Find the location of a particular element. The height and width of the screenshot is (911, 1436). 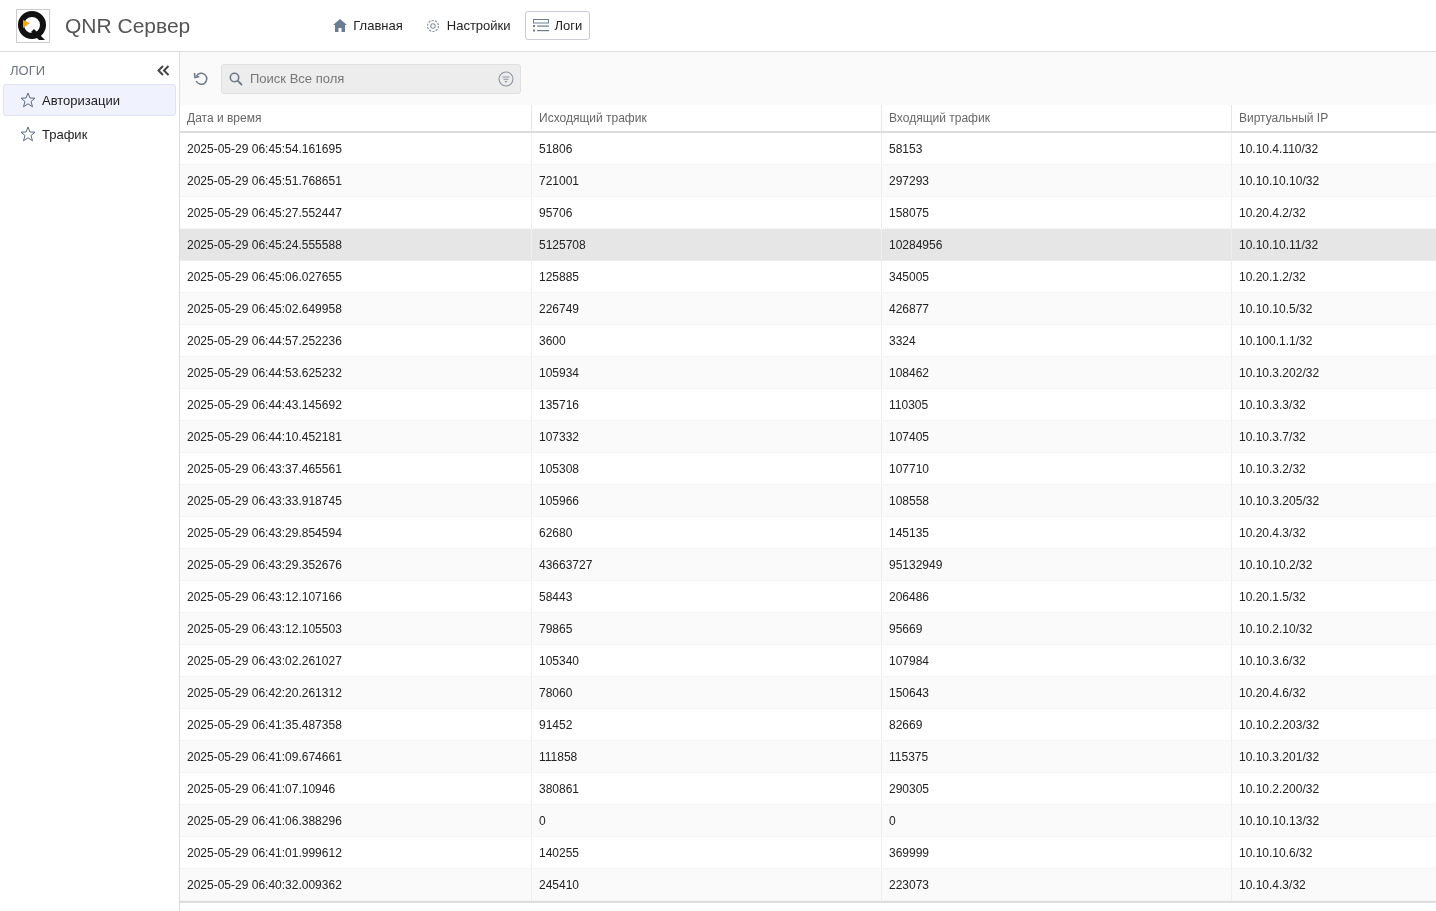

table-cell-text: 10.10.3.205/32 is located at coordinates (1279, 501).